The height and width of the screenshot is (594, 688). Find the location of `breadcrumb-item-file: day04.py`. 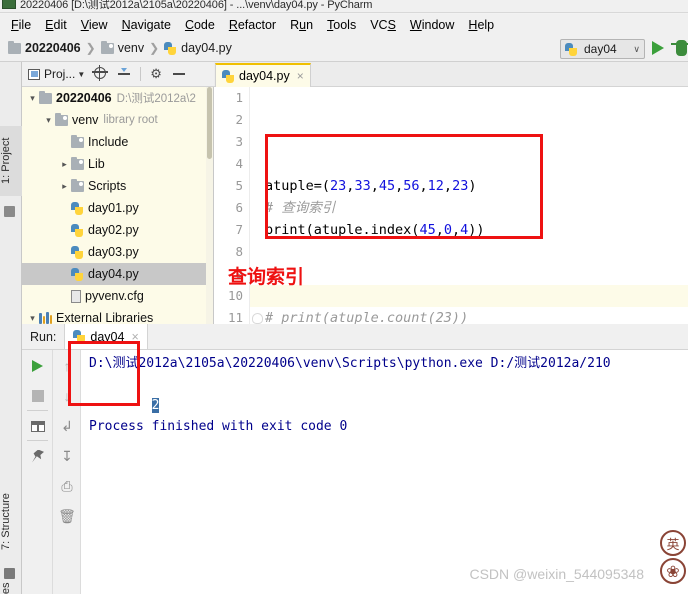

breadcrumb-item-file: day04.py is located at coordinates (198, 48).